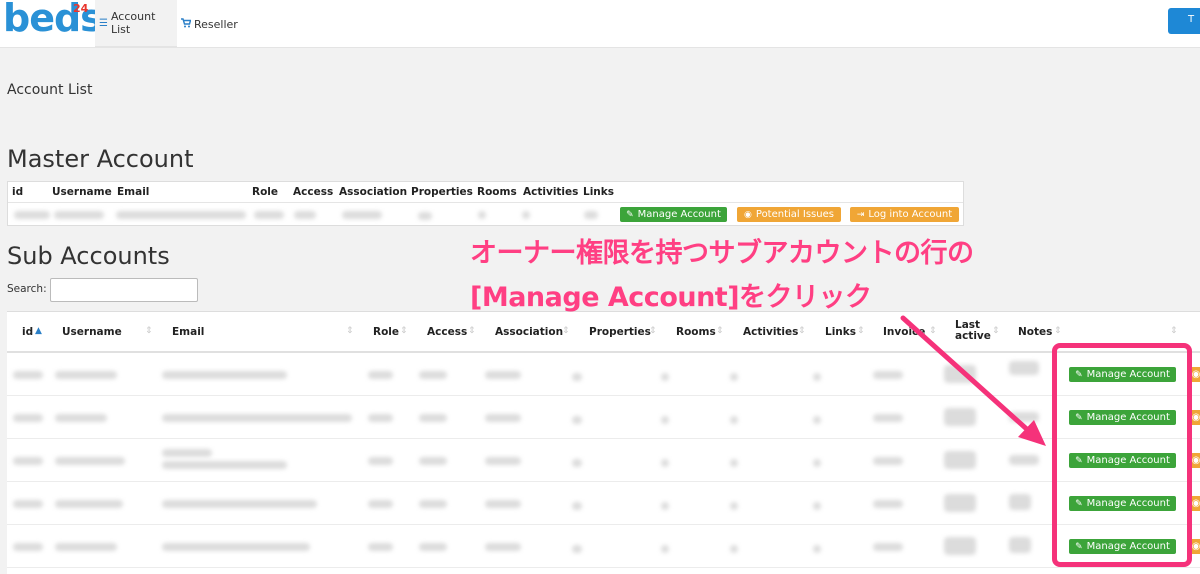 The image size is (1200, 574). I want to click on master-col-links: Links, so click(598, 192).